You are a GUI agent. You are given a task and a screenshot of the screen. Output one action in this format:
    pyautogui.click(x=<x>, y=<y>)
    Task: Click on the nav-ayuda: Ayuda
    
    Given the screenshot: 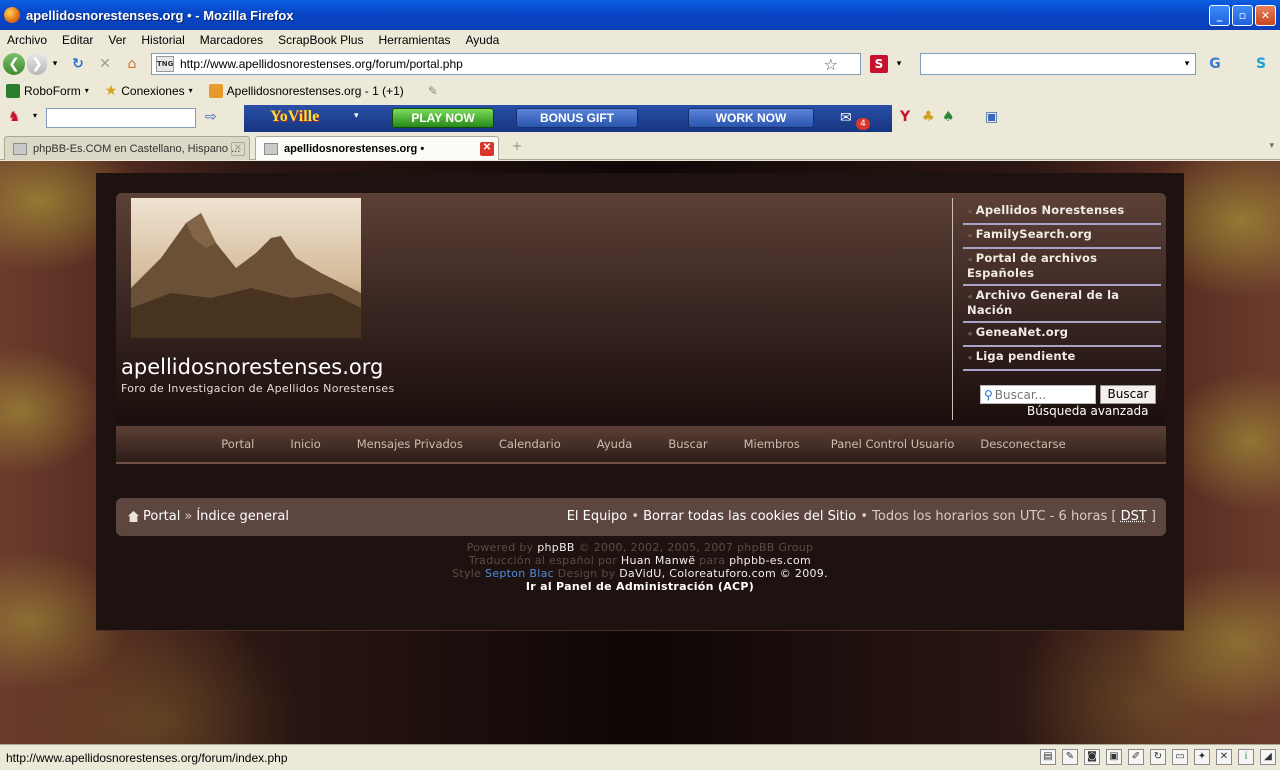 What is the action you would take?
    pyautogui.click(x=615, y=444)
    